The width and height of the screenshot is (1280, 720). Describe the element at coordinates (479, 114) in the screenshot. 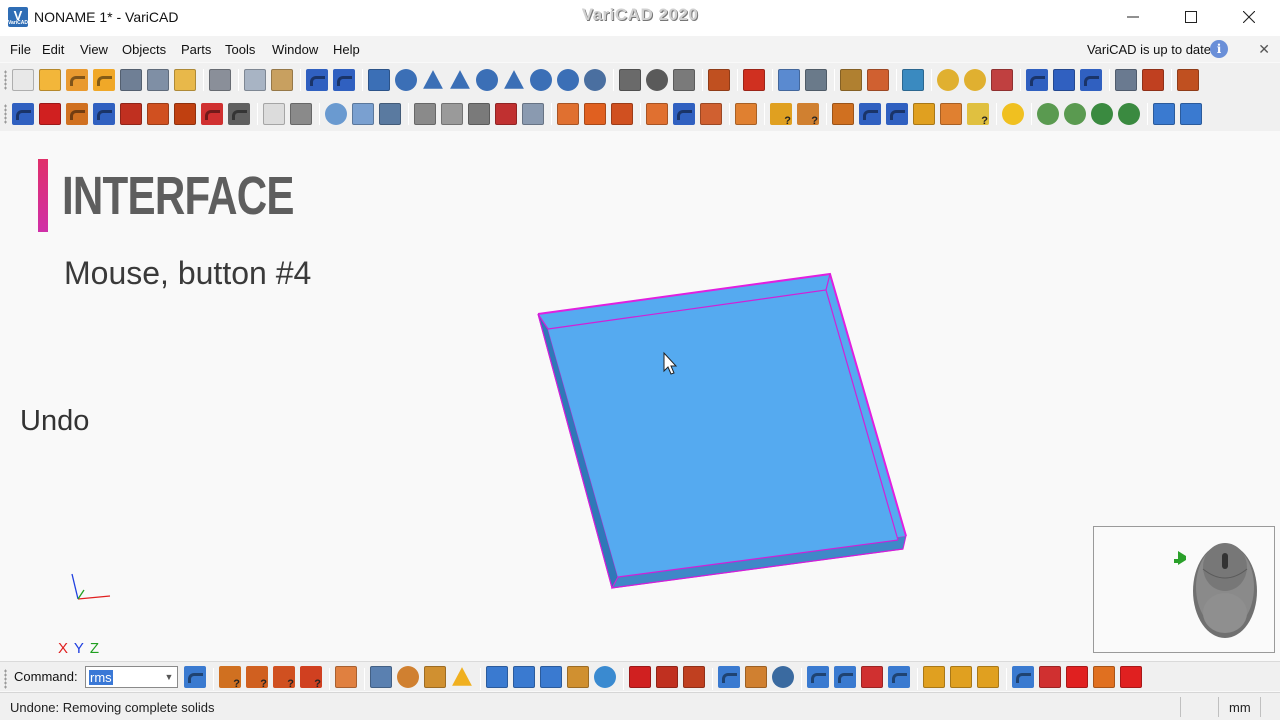

I see `fillet-icon` at that location.